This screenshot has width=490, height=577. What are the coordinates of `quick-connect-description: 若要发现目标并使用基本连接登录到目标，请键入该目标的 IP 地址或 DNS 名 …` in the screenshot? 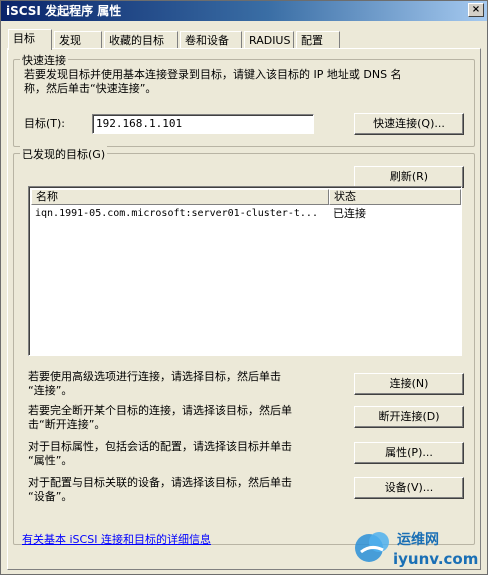 It's located at (213, 81).